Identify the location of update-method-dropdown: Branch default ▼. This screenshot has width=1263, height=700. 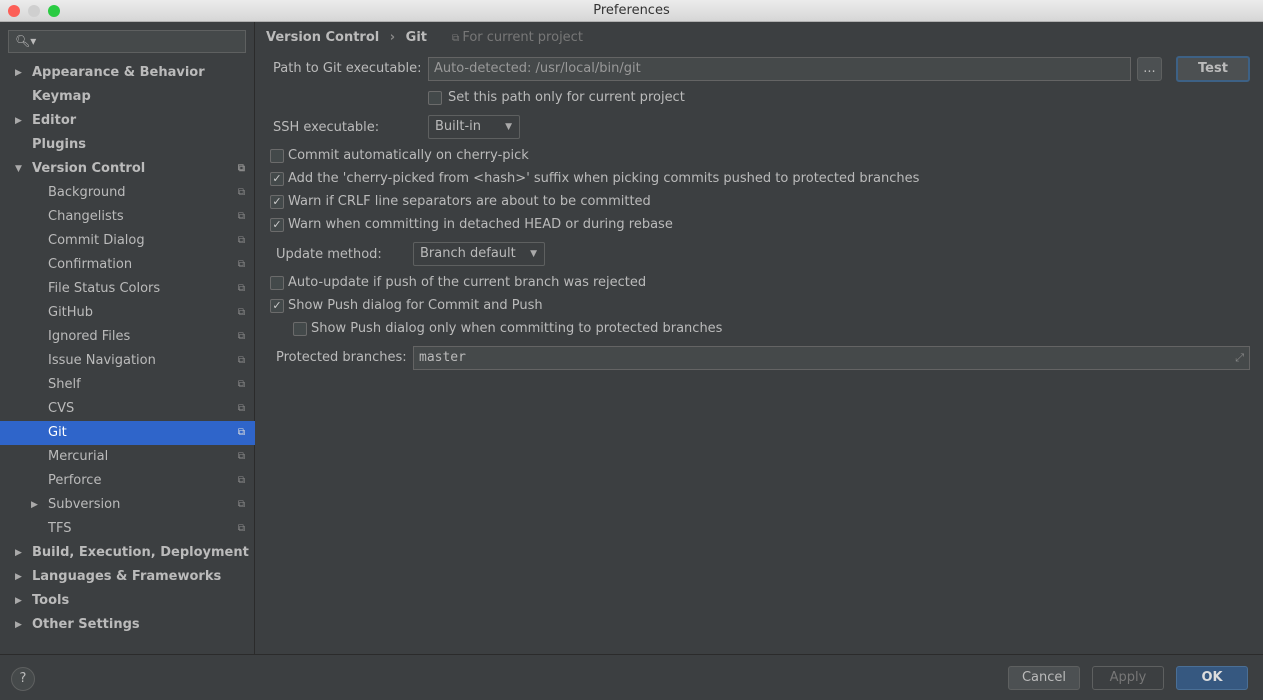
(479, 254).